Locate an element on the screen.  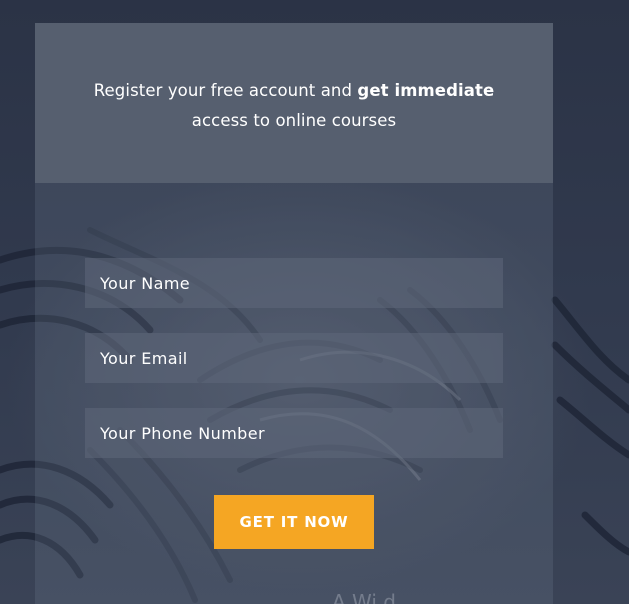
name-placeholder: Your Name is located at coordinates (145, 283).